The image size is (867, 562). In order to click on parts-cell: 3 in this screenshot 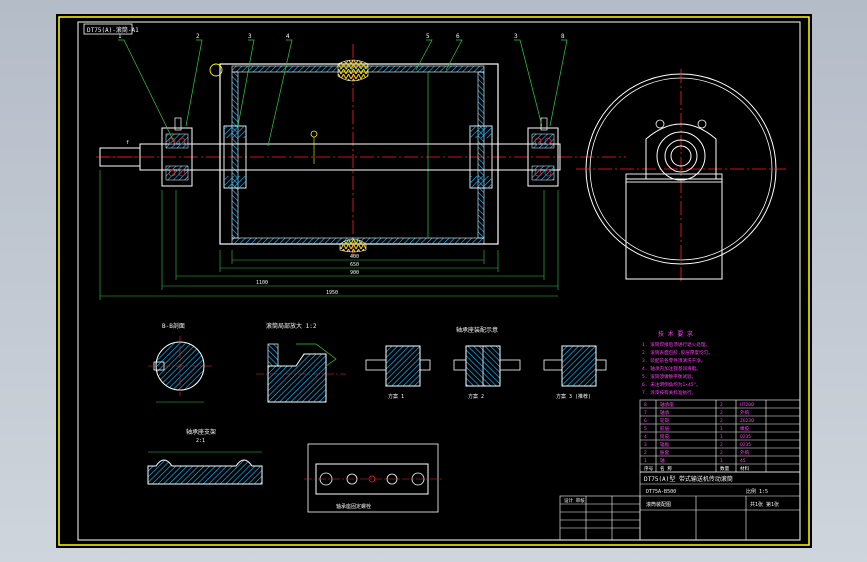, I will do `click(645, 445)`.